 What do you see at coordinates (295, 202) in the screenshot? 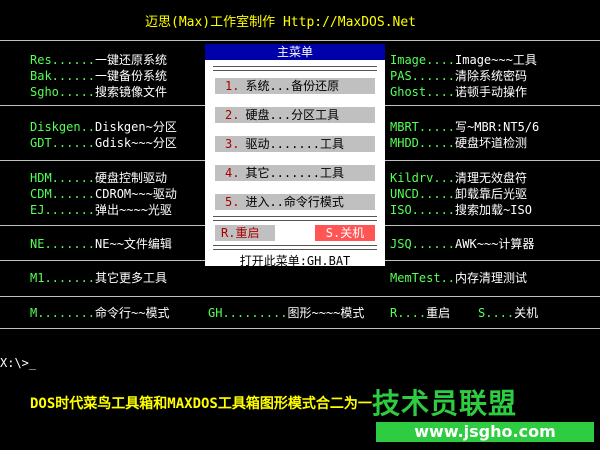
I see `menu-item-5: 5. 进入..命令行模式` at bounding box center [295, 202].